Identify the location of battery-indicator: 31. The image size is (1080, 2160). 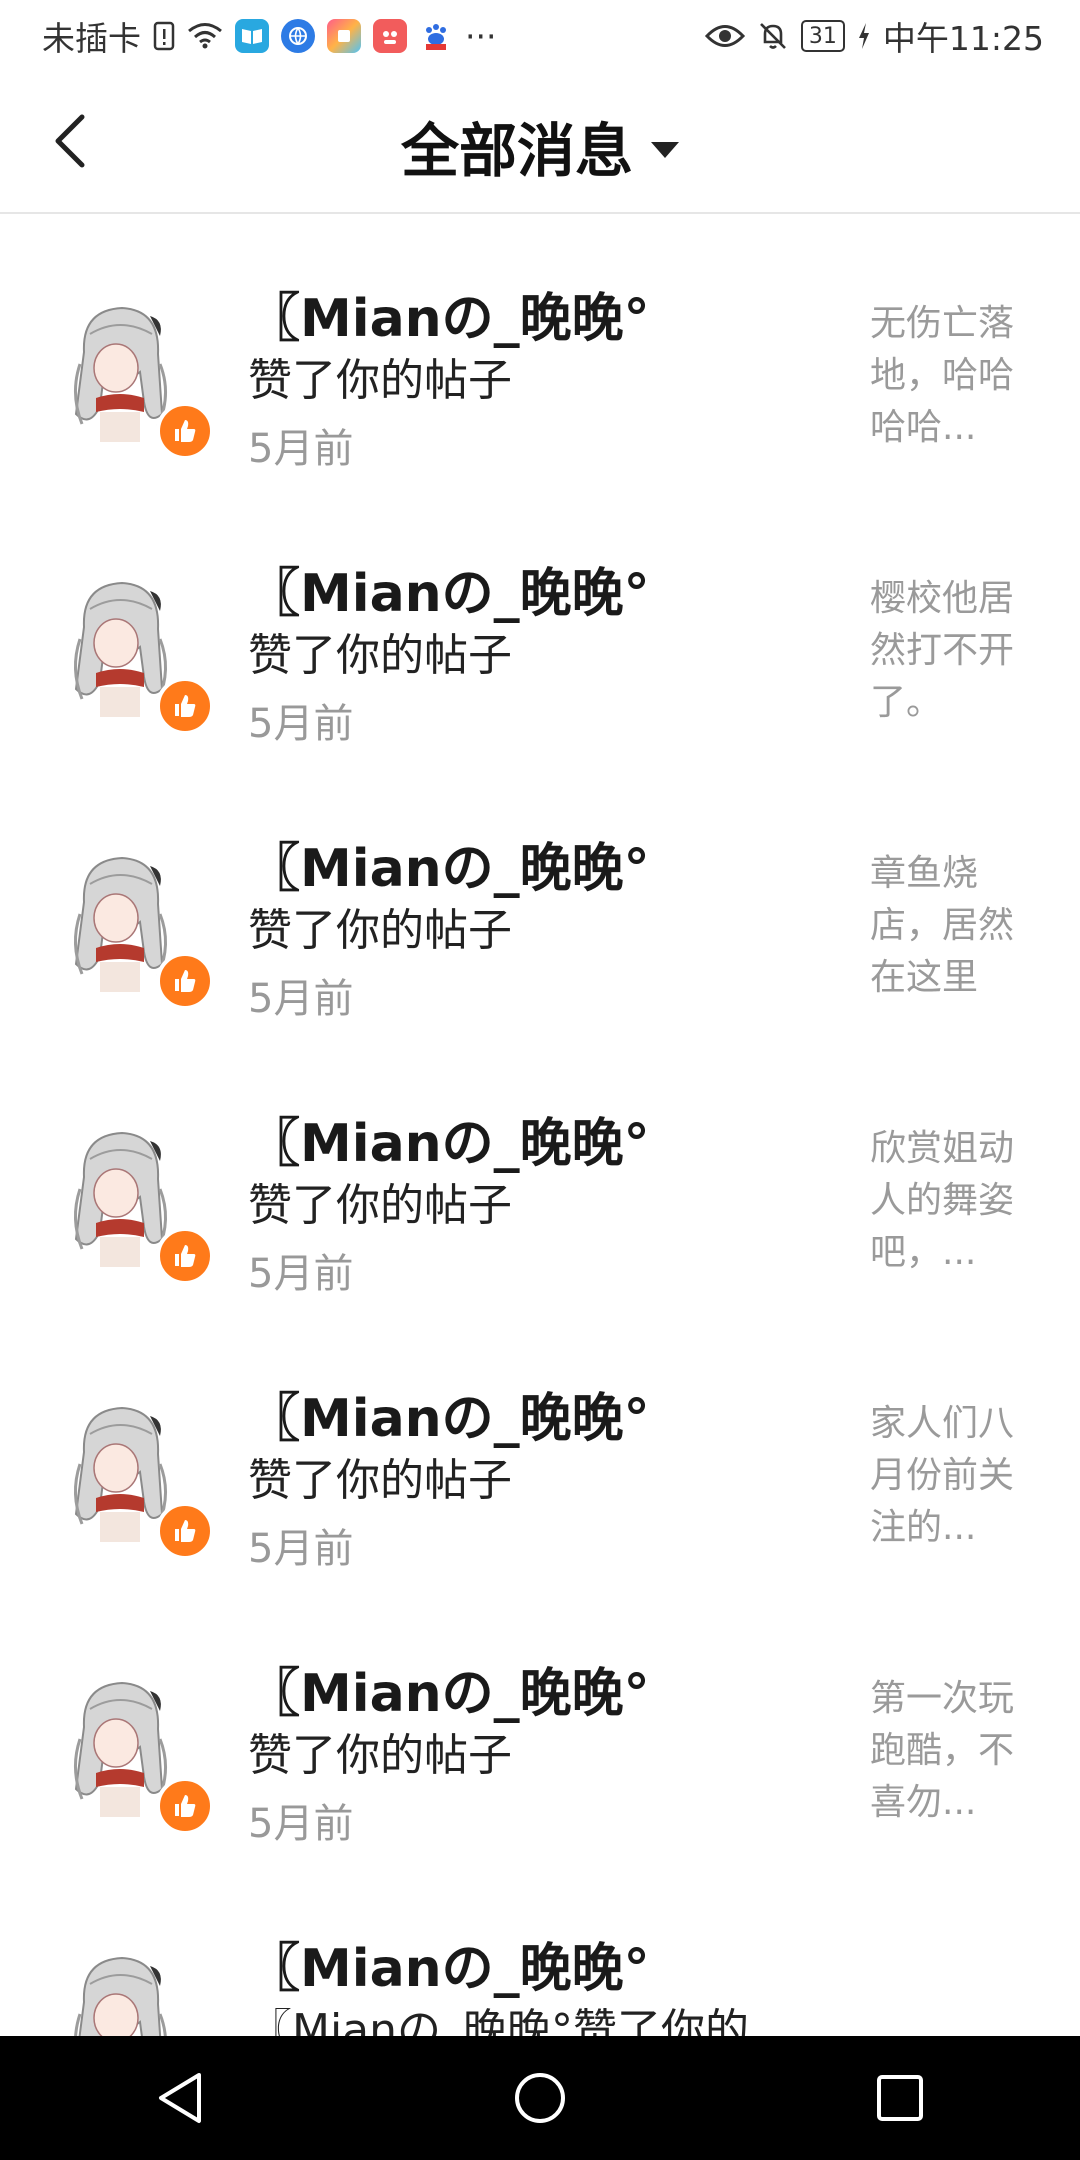
(822, 36).